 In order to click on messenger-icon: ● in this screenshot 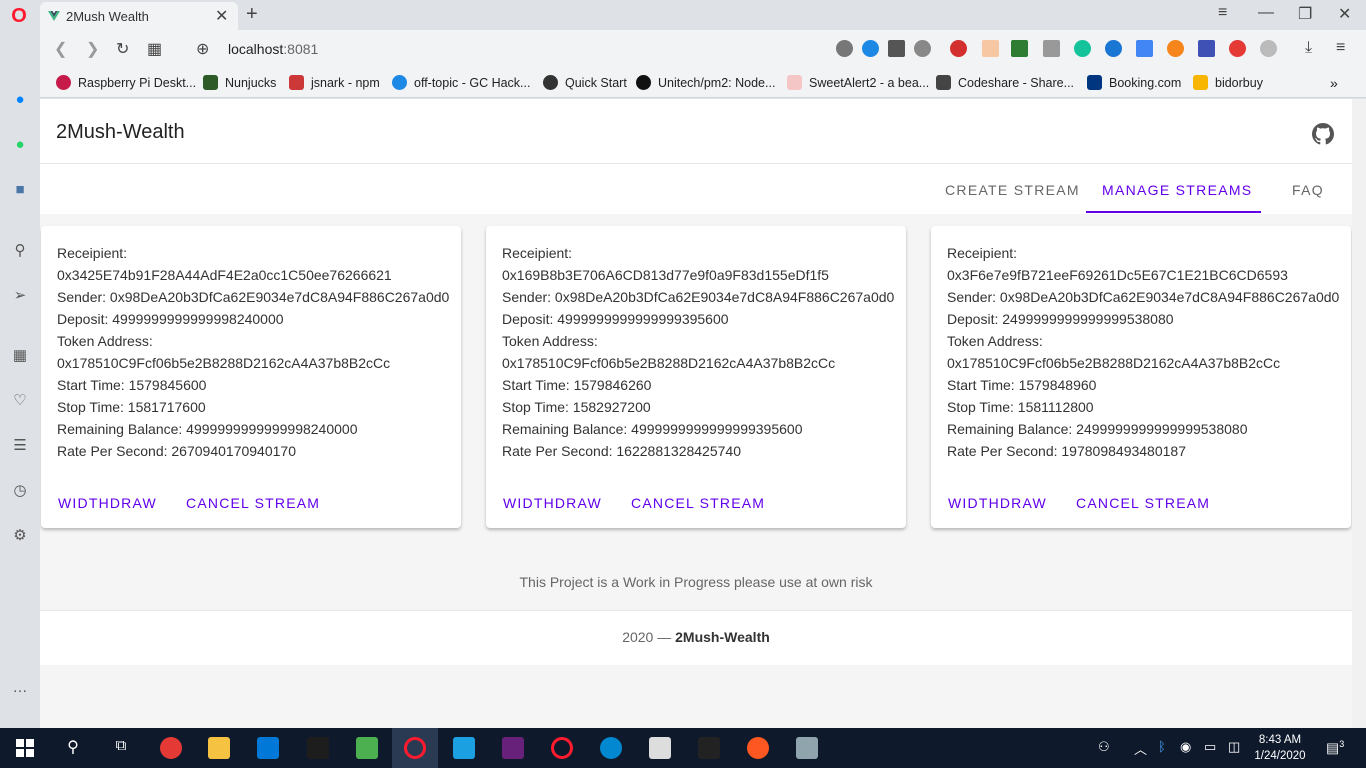, I will do `click(20, 100)`.